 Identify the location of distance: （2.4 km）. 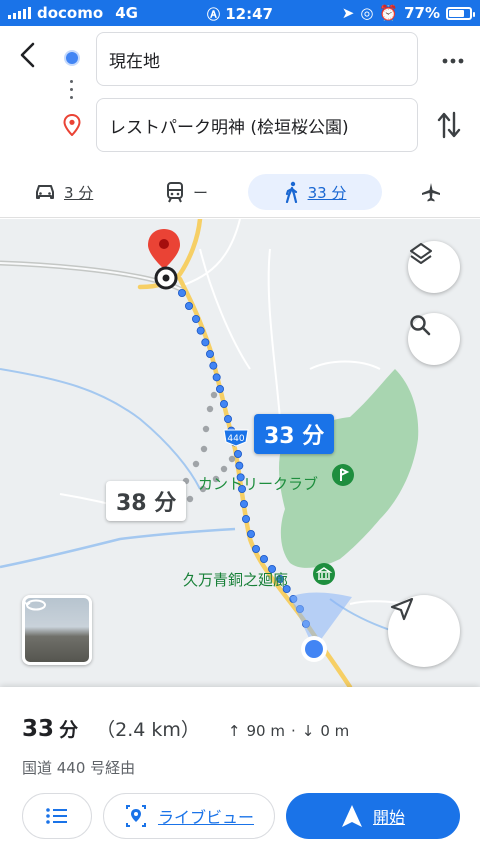
(148, 730).